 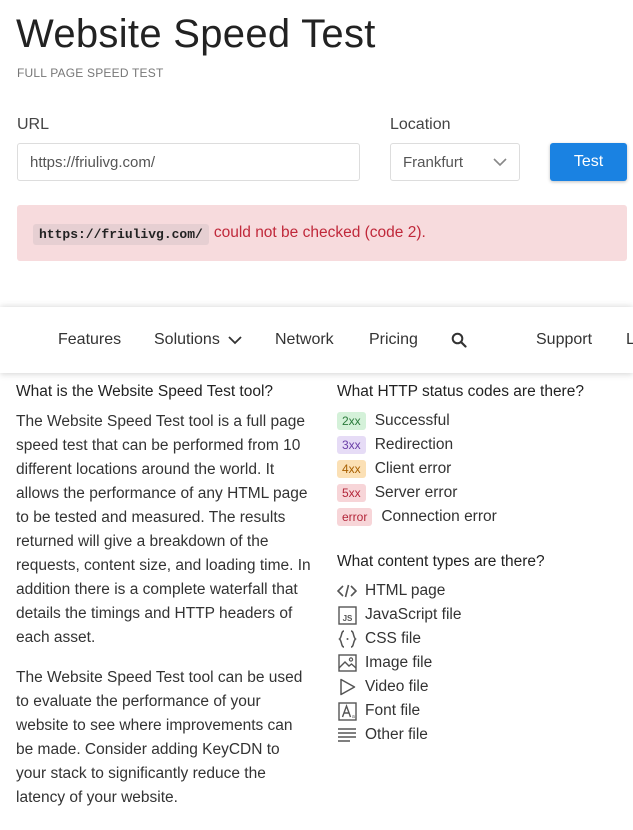 I want to click on status-label: Server error, so click(x=416, y=492).